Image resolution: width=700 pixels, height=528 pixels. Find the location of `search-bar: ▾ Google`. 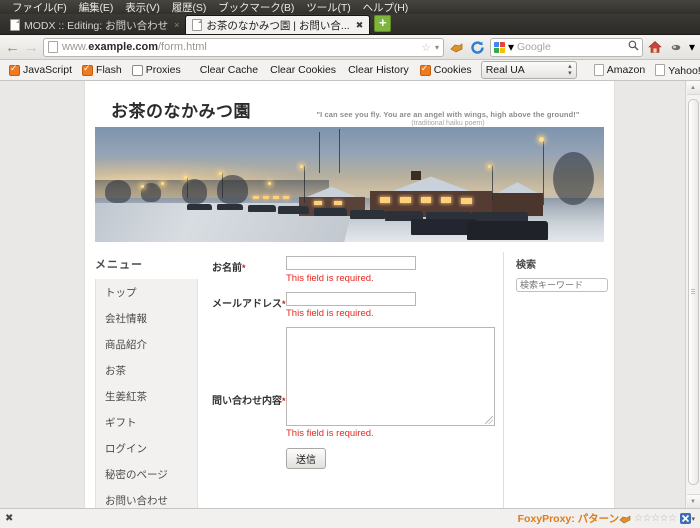

search-bar: ▾ Google is located at coordinates (566, 47).